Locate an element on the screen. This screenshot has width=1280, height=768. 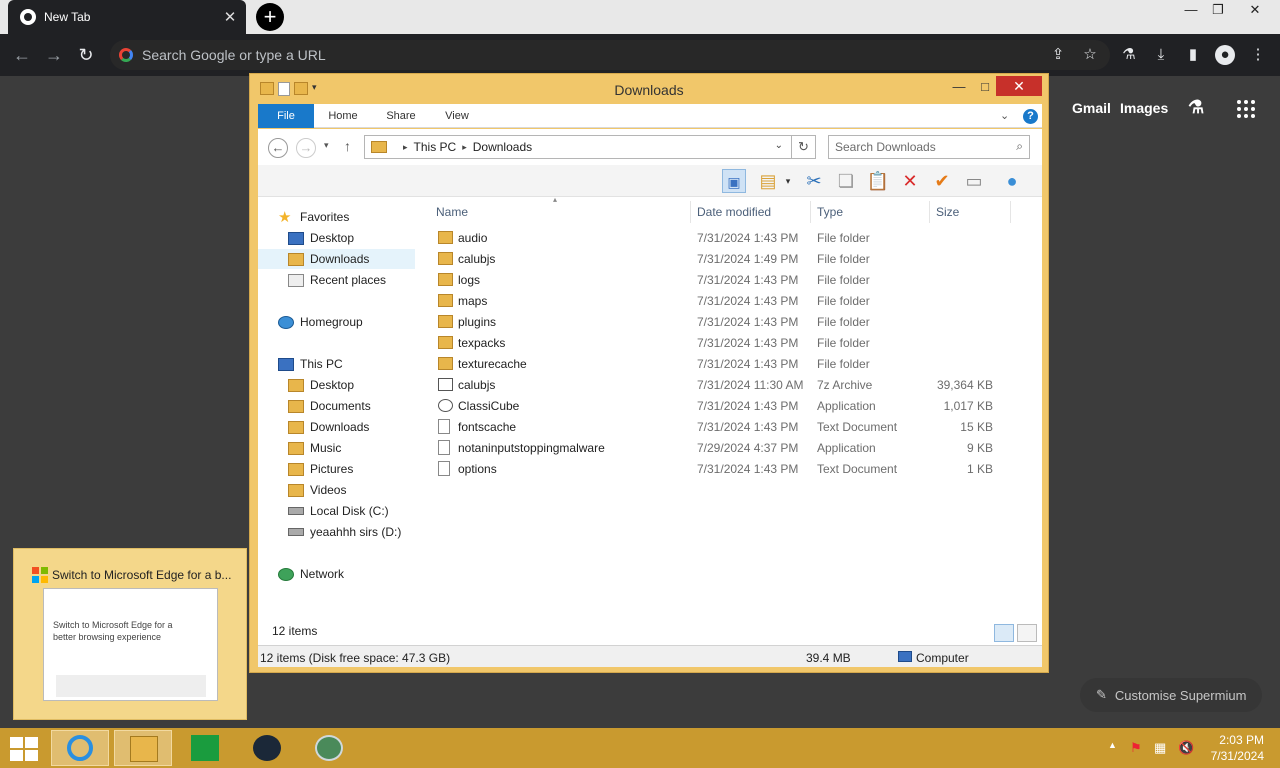
column-name: Name is located at coordinates (452, 212).